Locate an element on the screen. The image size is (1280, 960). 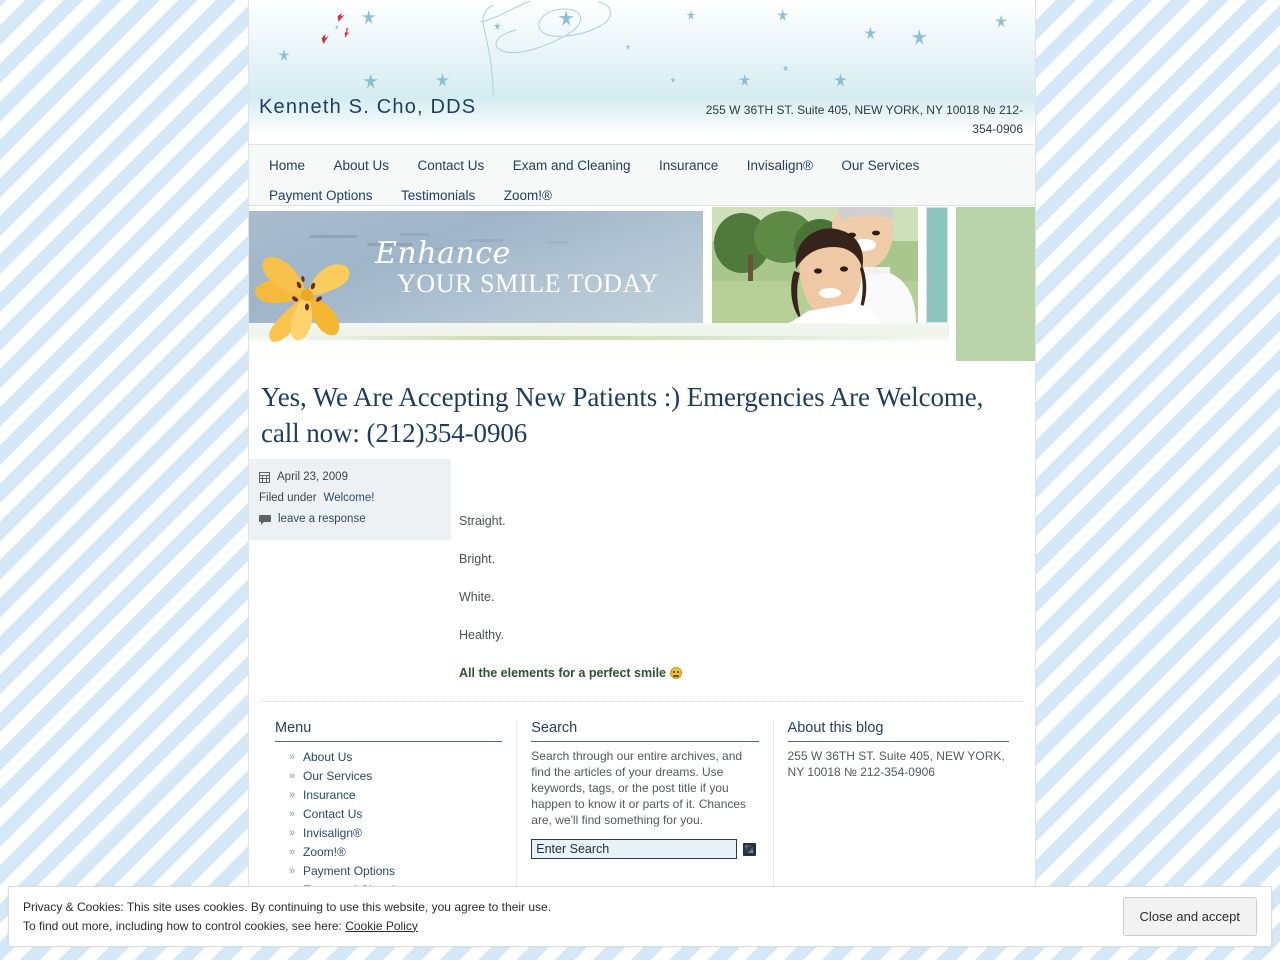
nav-link-contact-us: Contact Us is located at coordinates (450, 166).